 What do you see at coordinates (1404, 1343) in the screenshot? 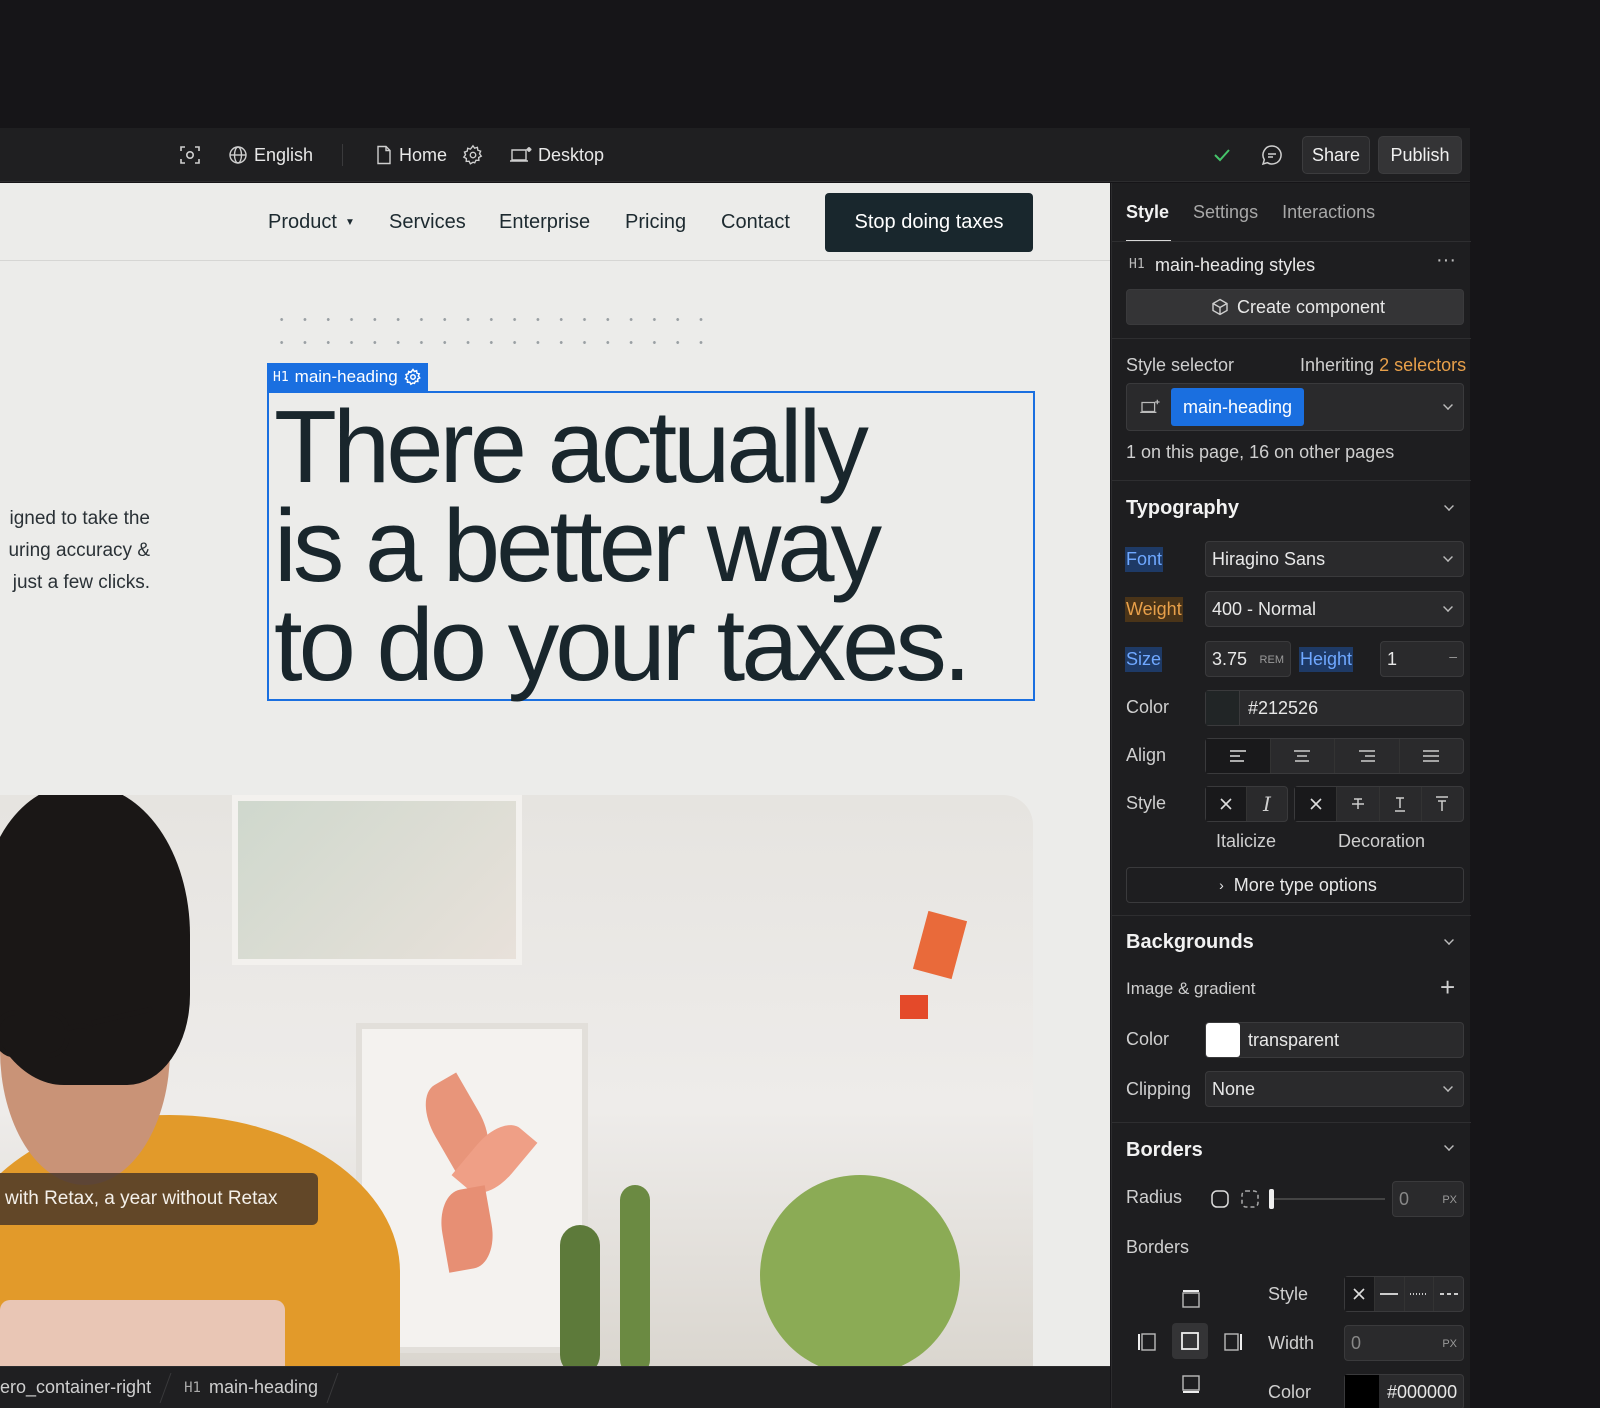
I see `border-width-input: 0 PX` at bounding box center [1404, 1343].